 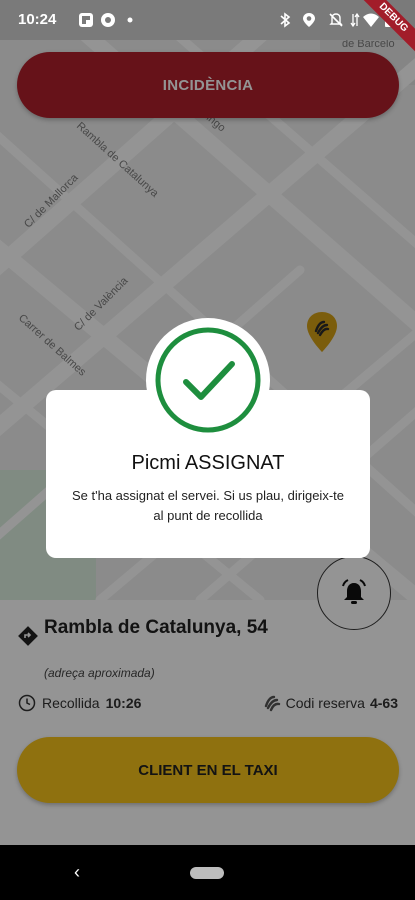 What do you see at coordinates (108, 20) in the screenshot?
I see `settings-icon` at bounding box center [108, 20].